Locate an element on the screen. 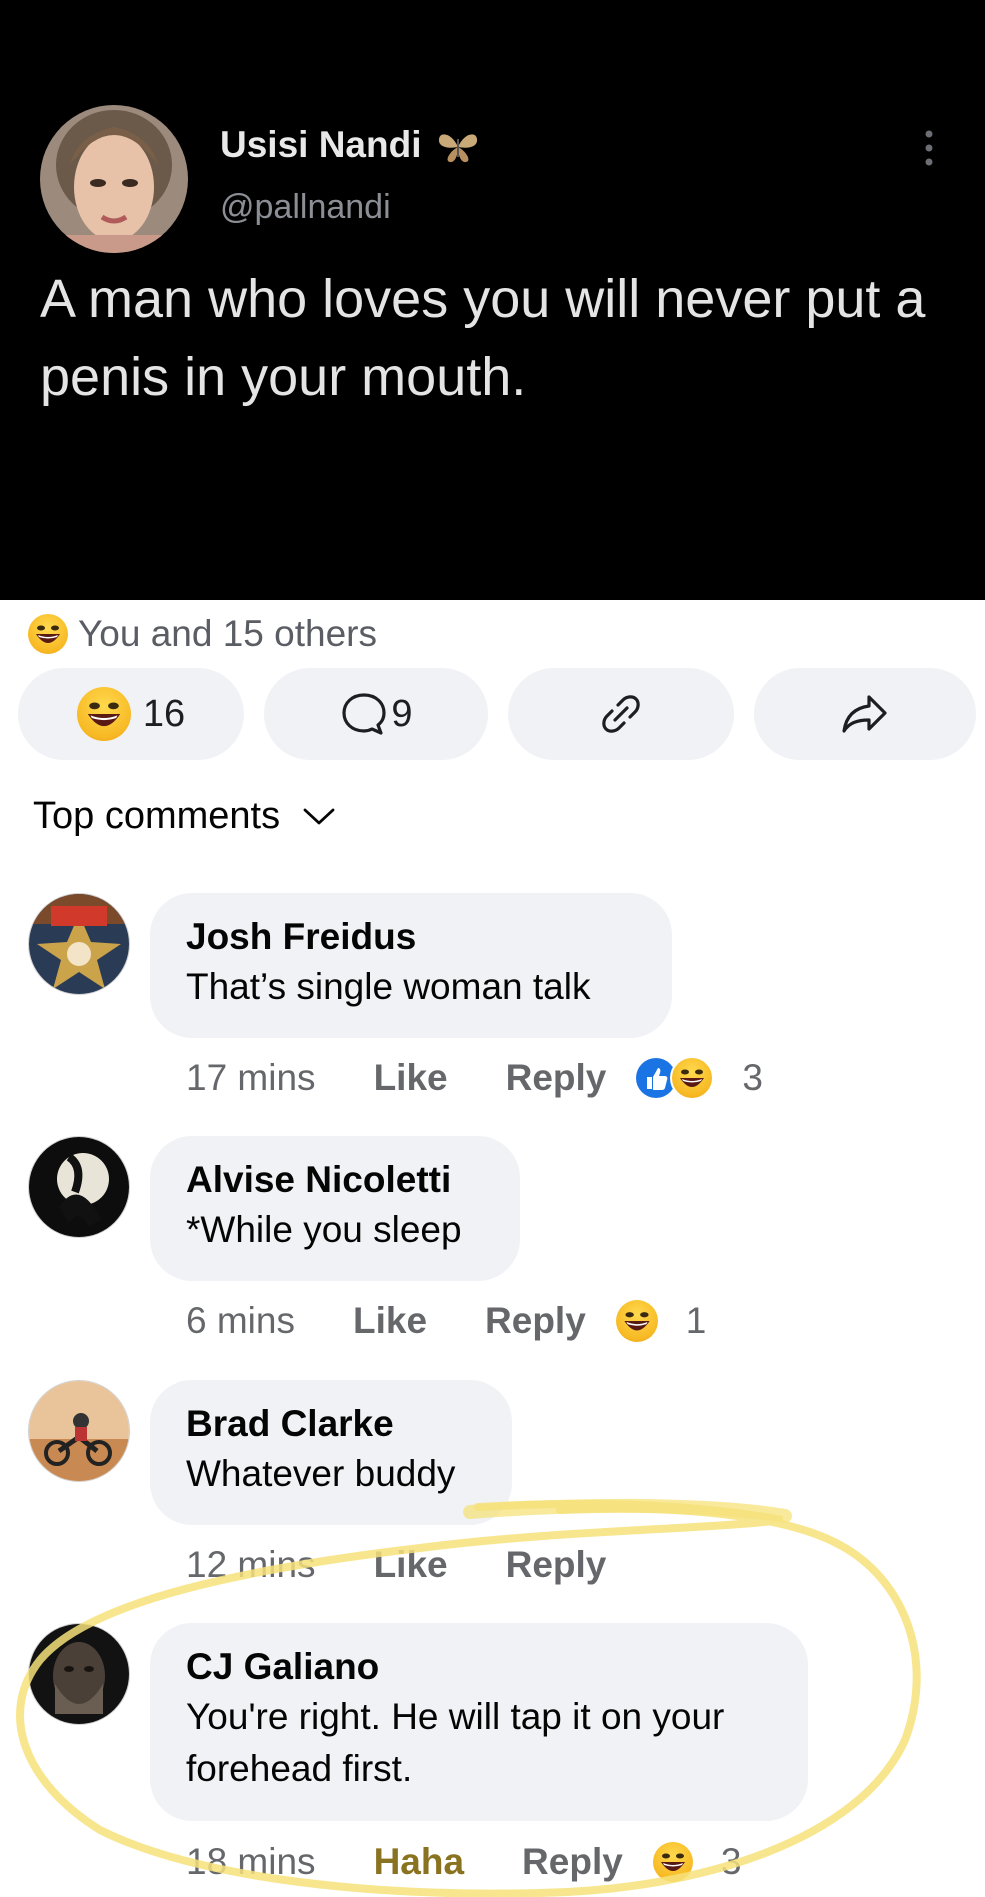  comment-reactions: 1 is located at coordinates (661, 1321).